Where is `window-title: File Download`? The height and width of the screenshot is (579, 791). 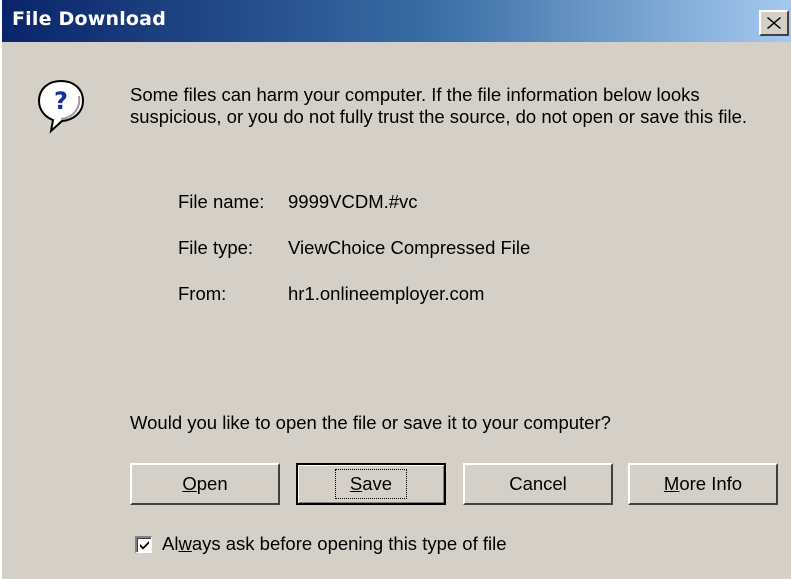 window-title: File Download is located at coordinates (89, 19).